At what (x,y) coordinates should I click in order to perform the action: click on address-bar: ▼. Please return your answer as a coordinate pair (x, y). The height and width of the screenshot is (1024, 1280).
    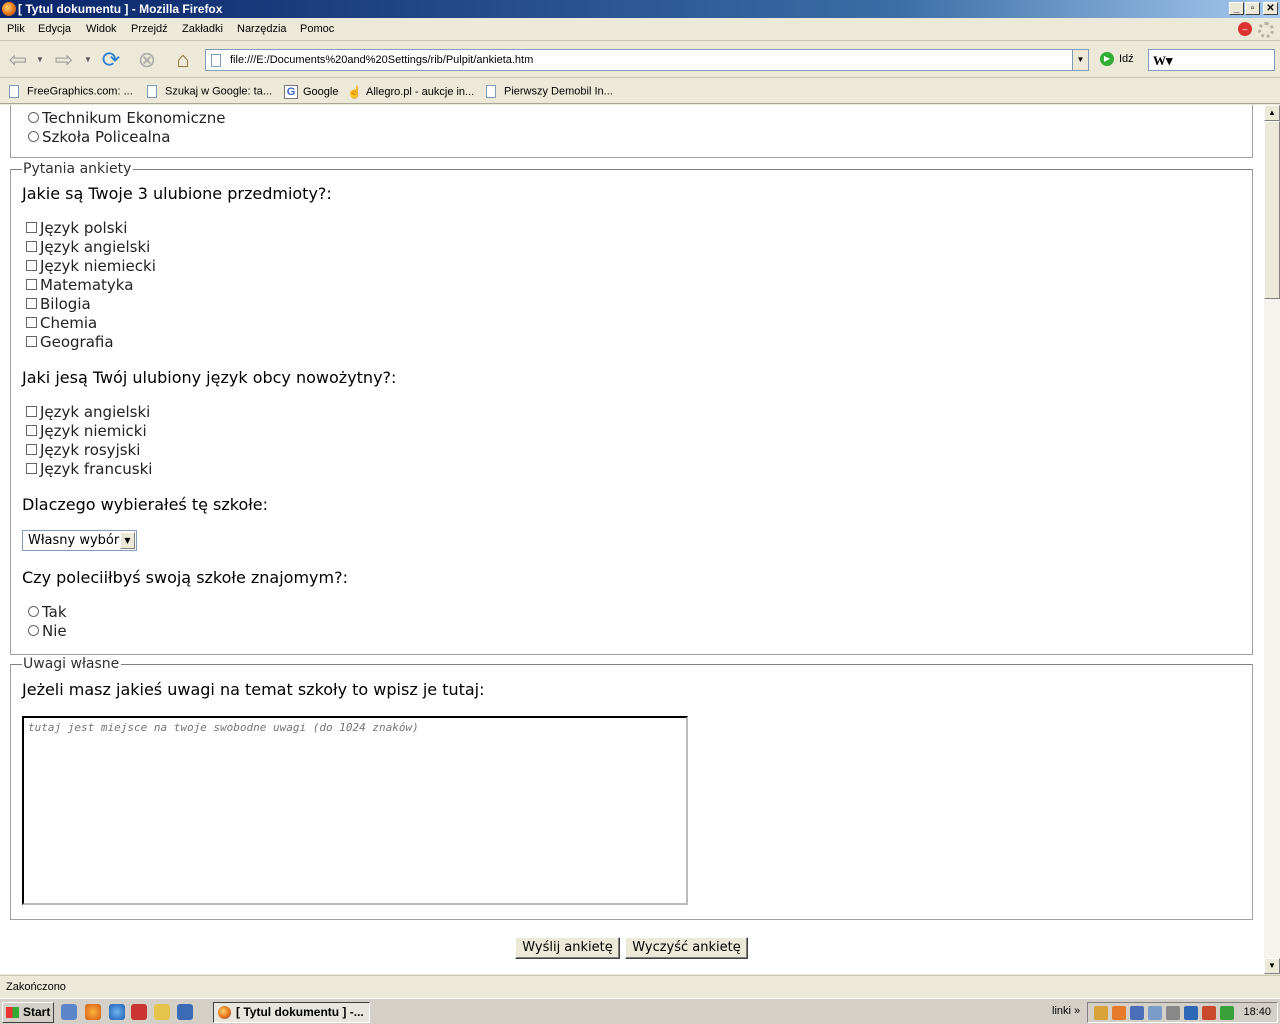
    Looking at the image, I should click on (647, 60).